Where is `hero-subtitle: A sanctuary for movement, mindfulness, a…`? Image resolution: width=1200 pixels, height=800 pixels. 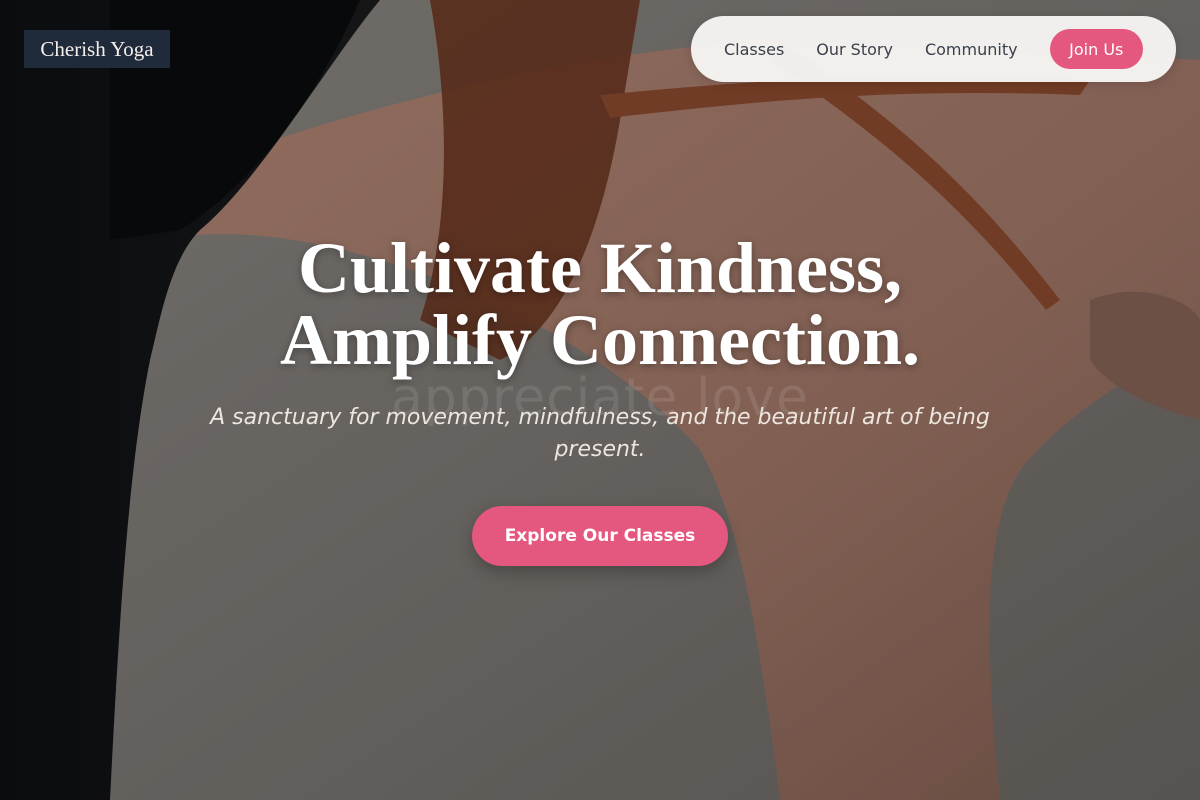 hero-subtitle: A sanctuary for movement, mindfulness, a… is located at coordinates (600, 433).